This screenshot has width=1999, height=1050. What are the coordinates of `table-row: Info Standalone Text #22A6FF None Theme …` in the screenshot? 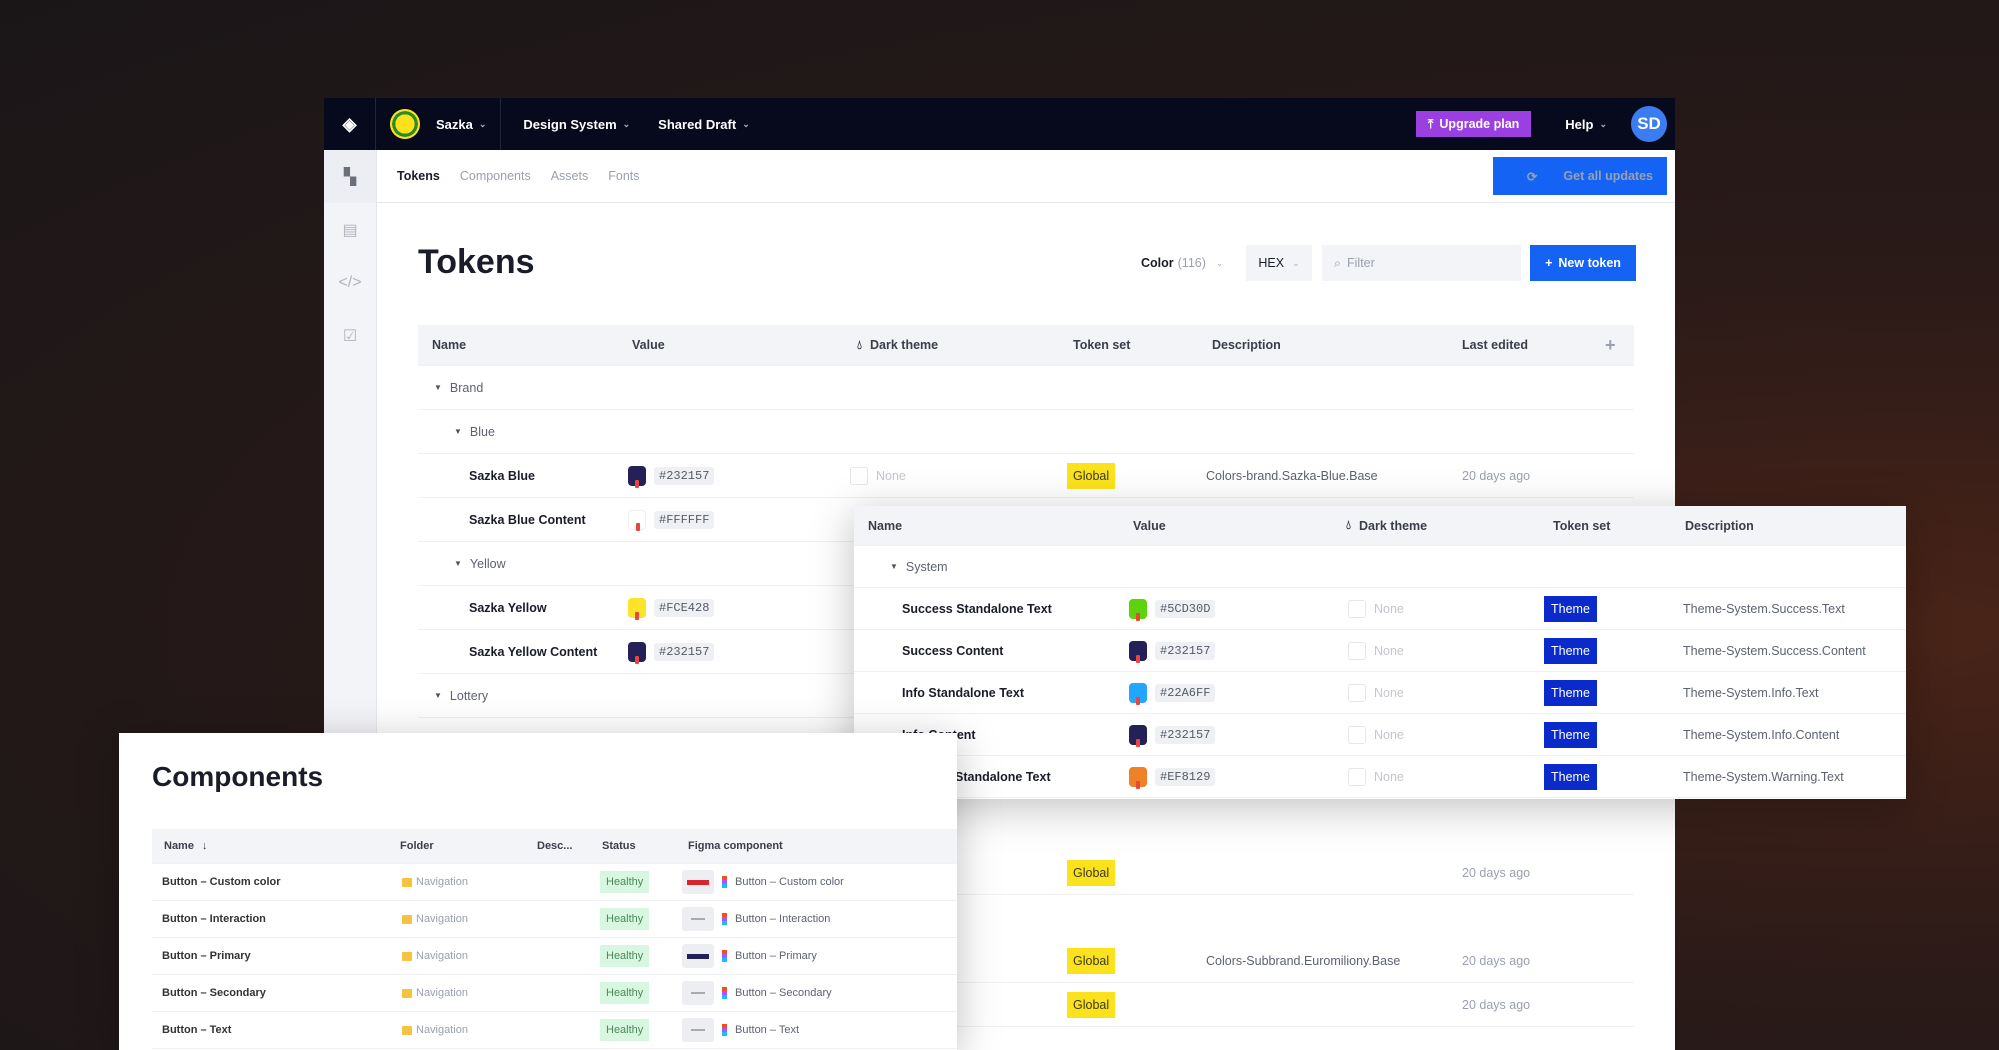 It's located at (1380, 693).